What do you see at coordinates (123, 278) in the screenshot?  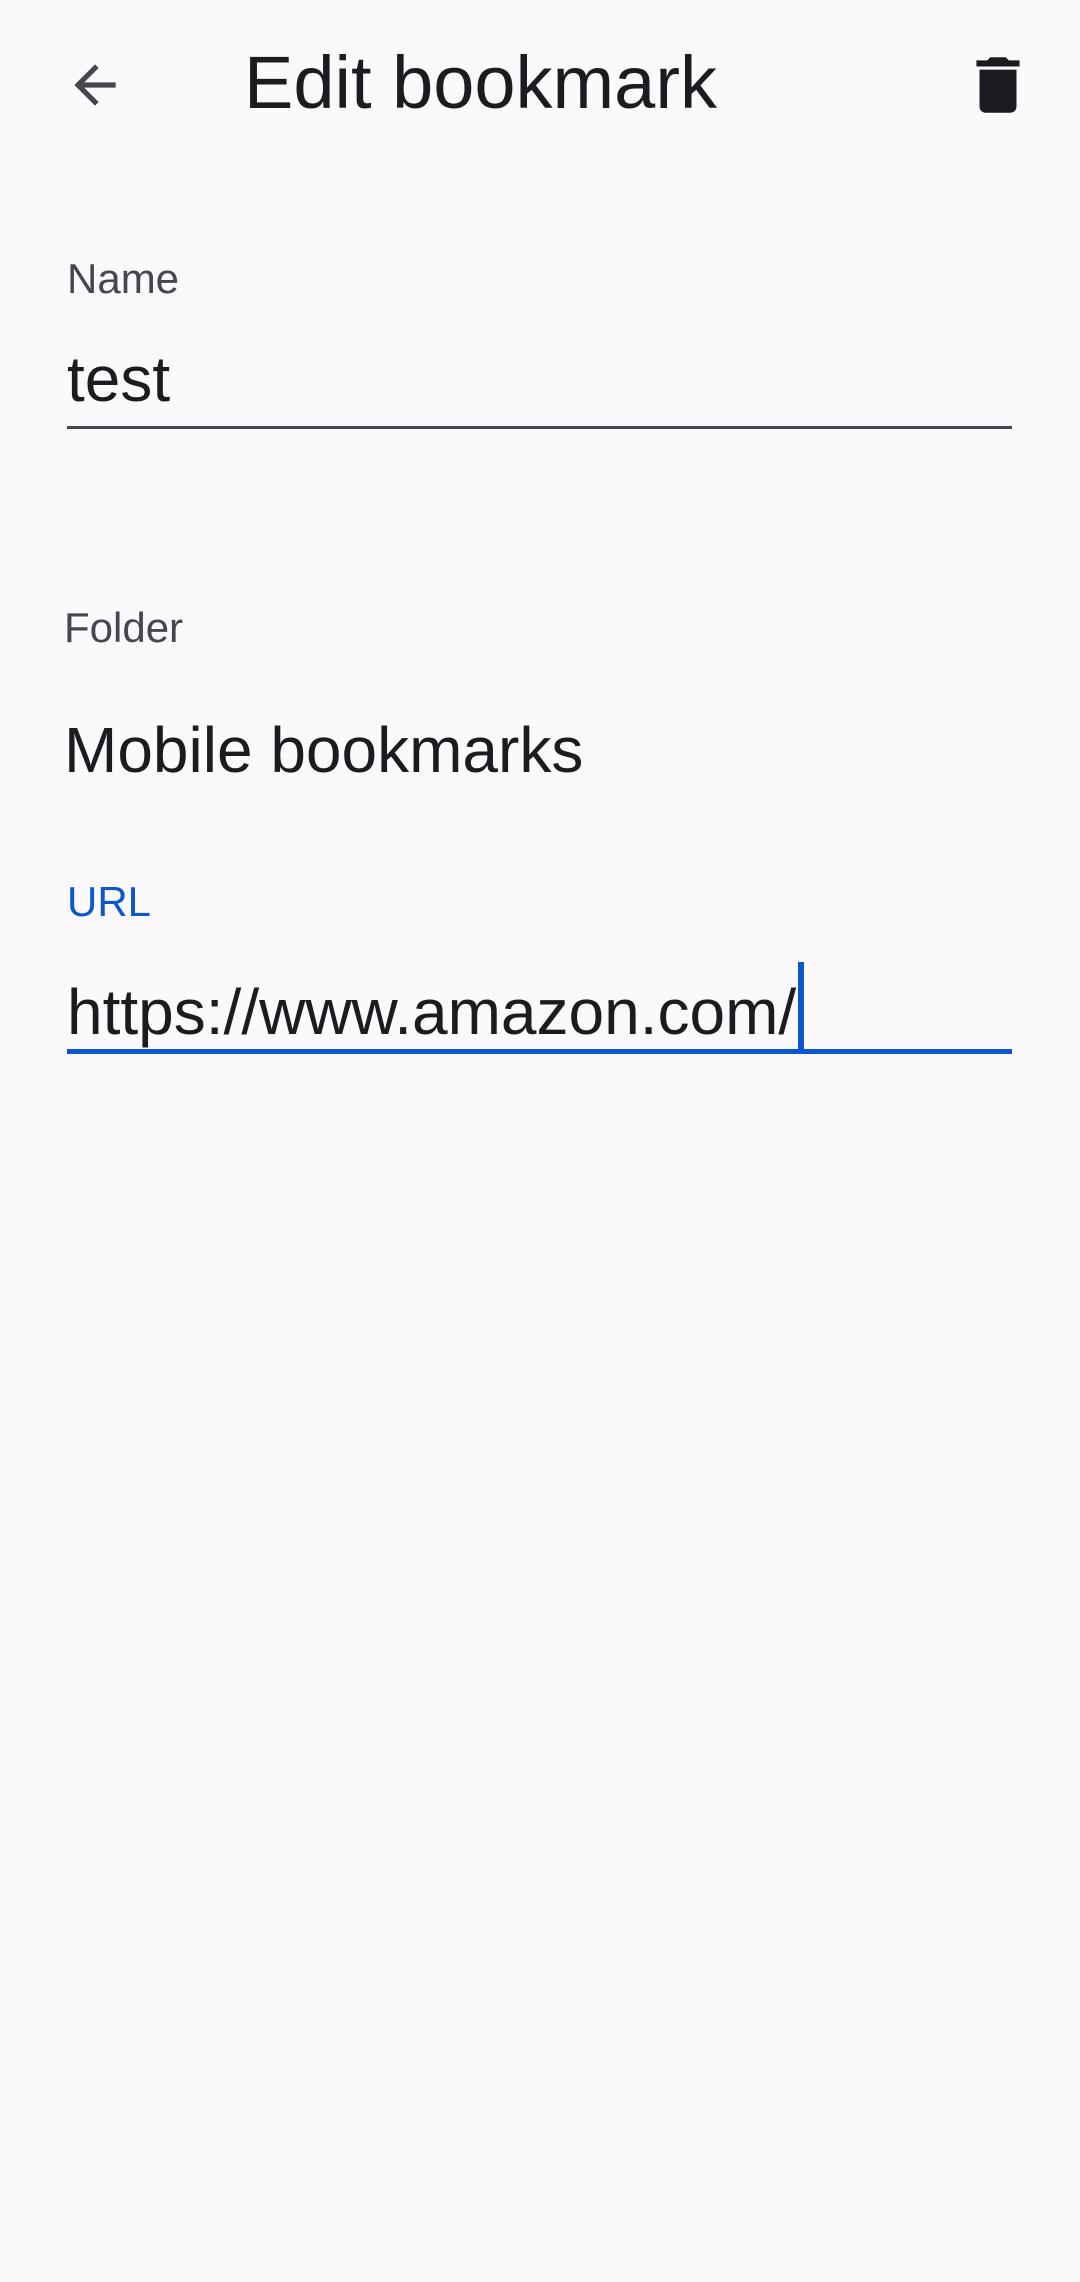 I see `name-label: Name` at bounding box center [123, 278].